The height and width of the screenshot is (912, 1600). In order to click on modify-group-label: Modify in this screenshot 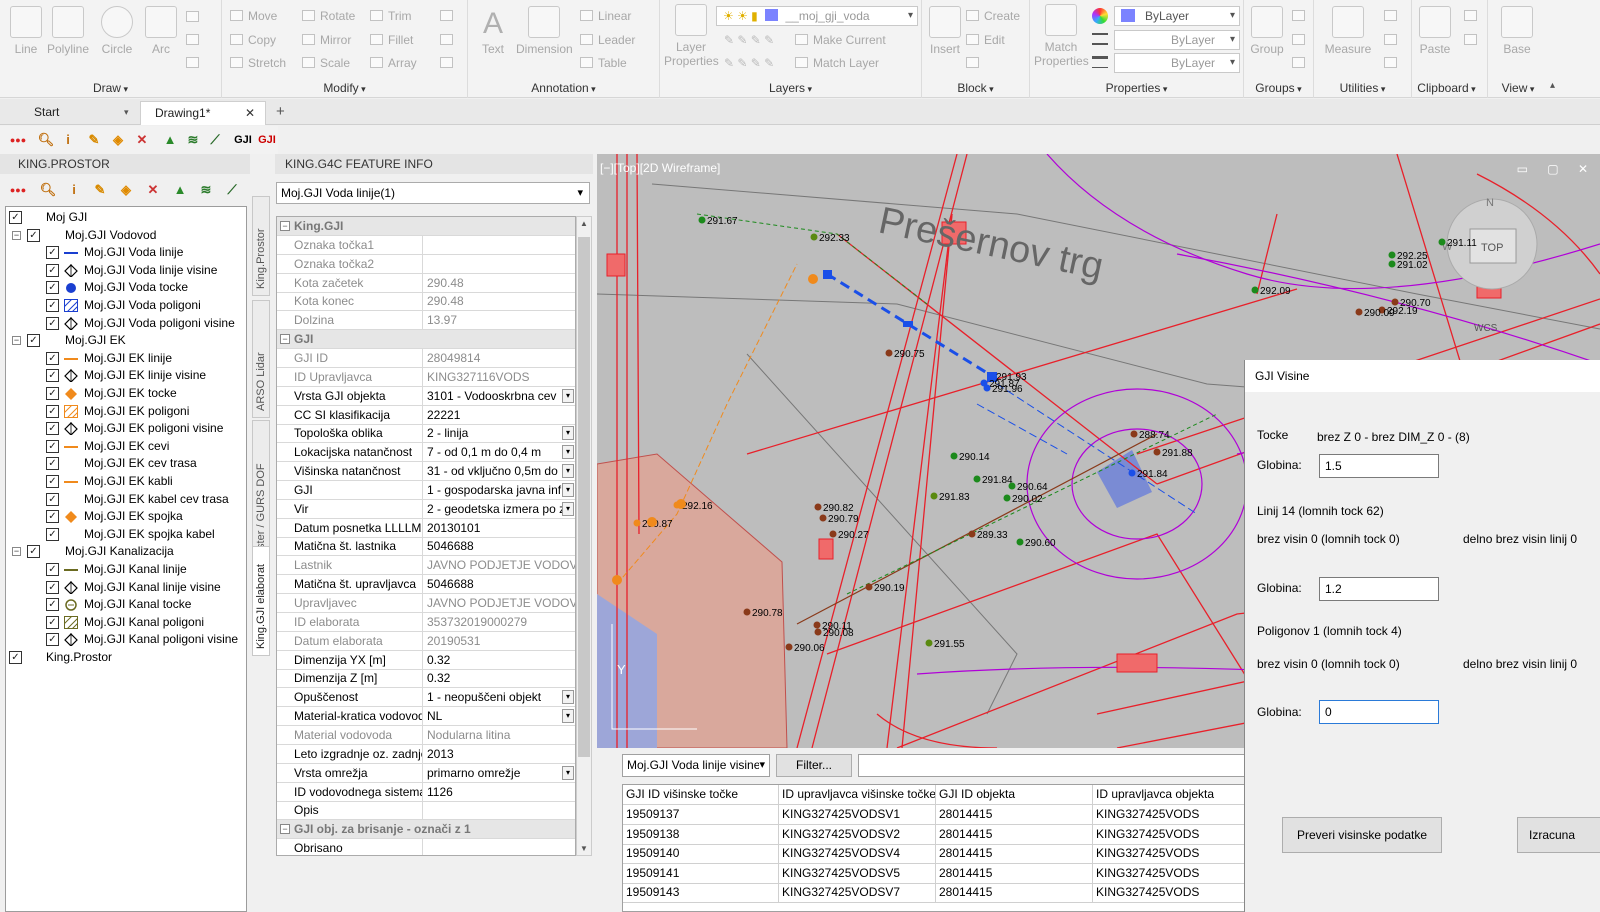, I will do `click(344, 88)`.